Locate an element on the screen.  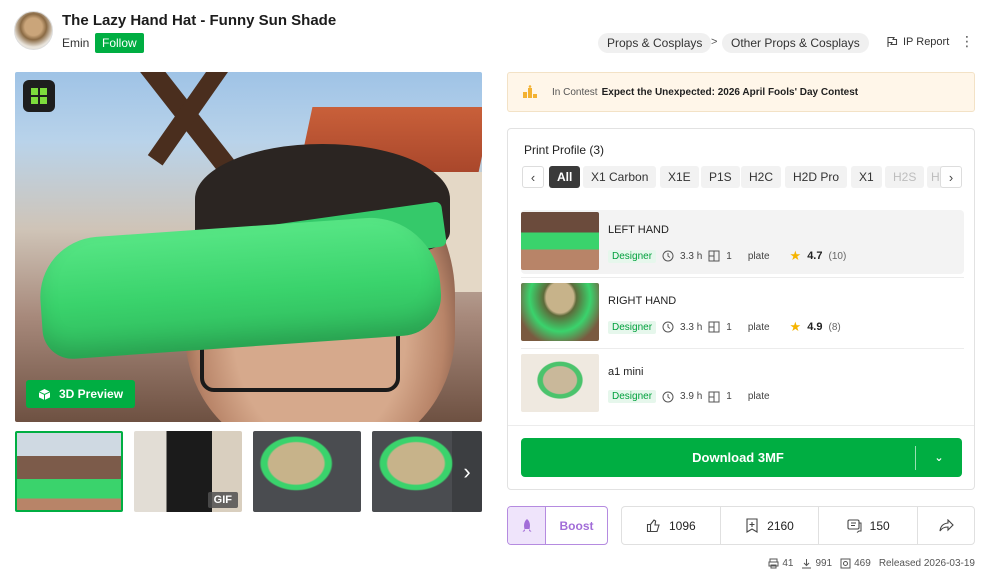
thumbs-up-icon is located at coordinates (653, 526).